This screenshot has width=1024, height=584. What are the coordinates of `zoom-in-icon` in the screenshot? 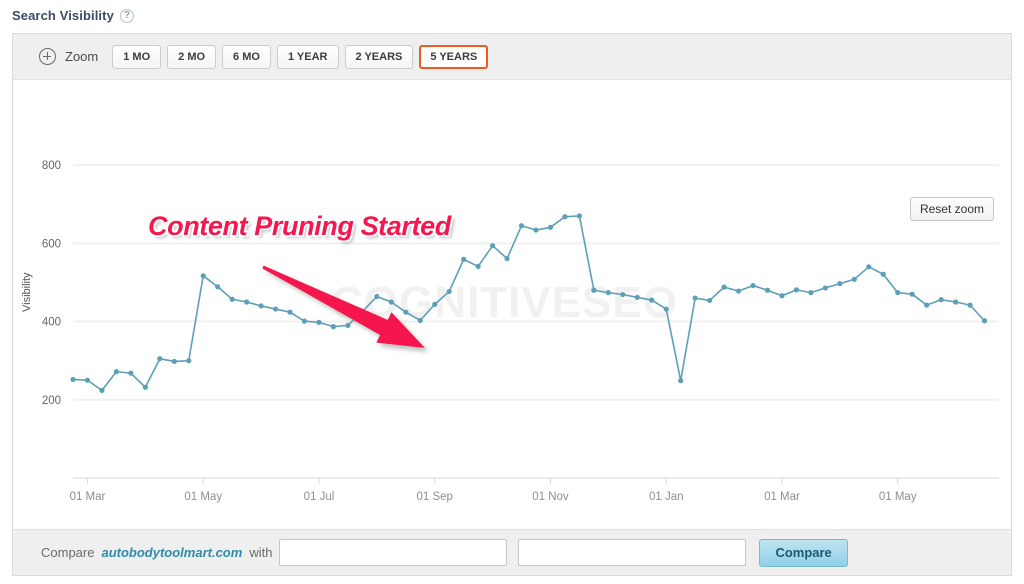 It's located at (47, 56).